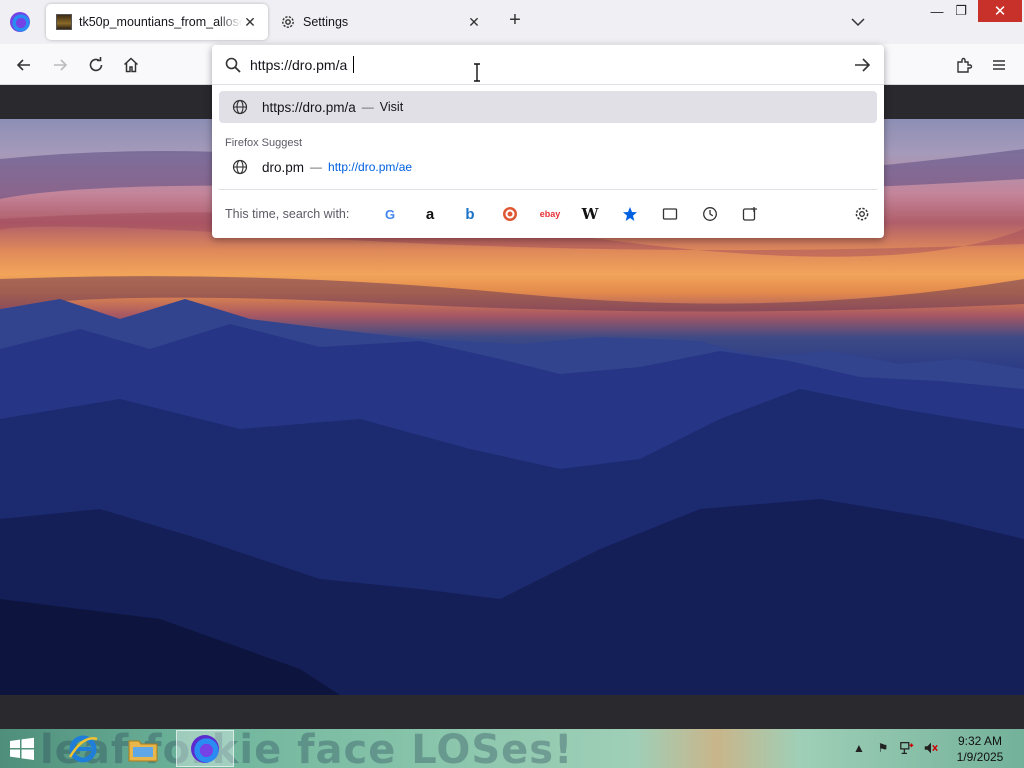 The width and height of the screenshot is (1024, 768). Describe the element at coordinates (710, 214) in the screenshot. I see `history-clock-icon` at that location.